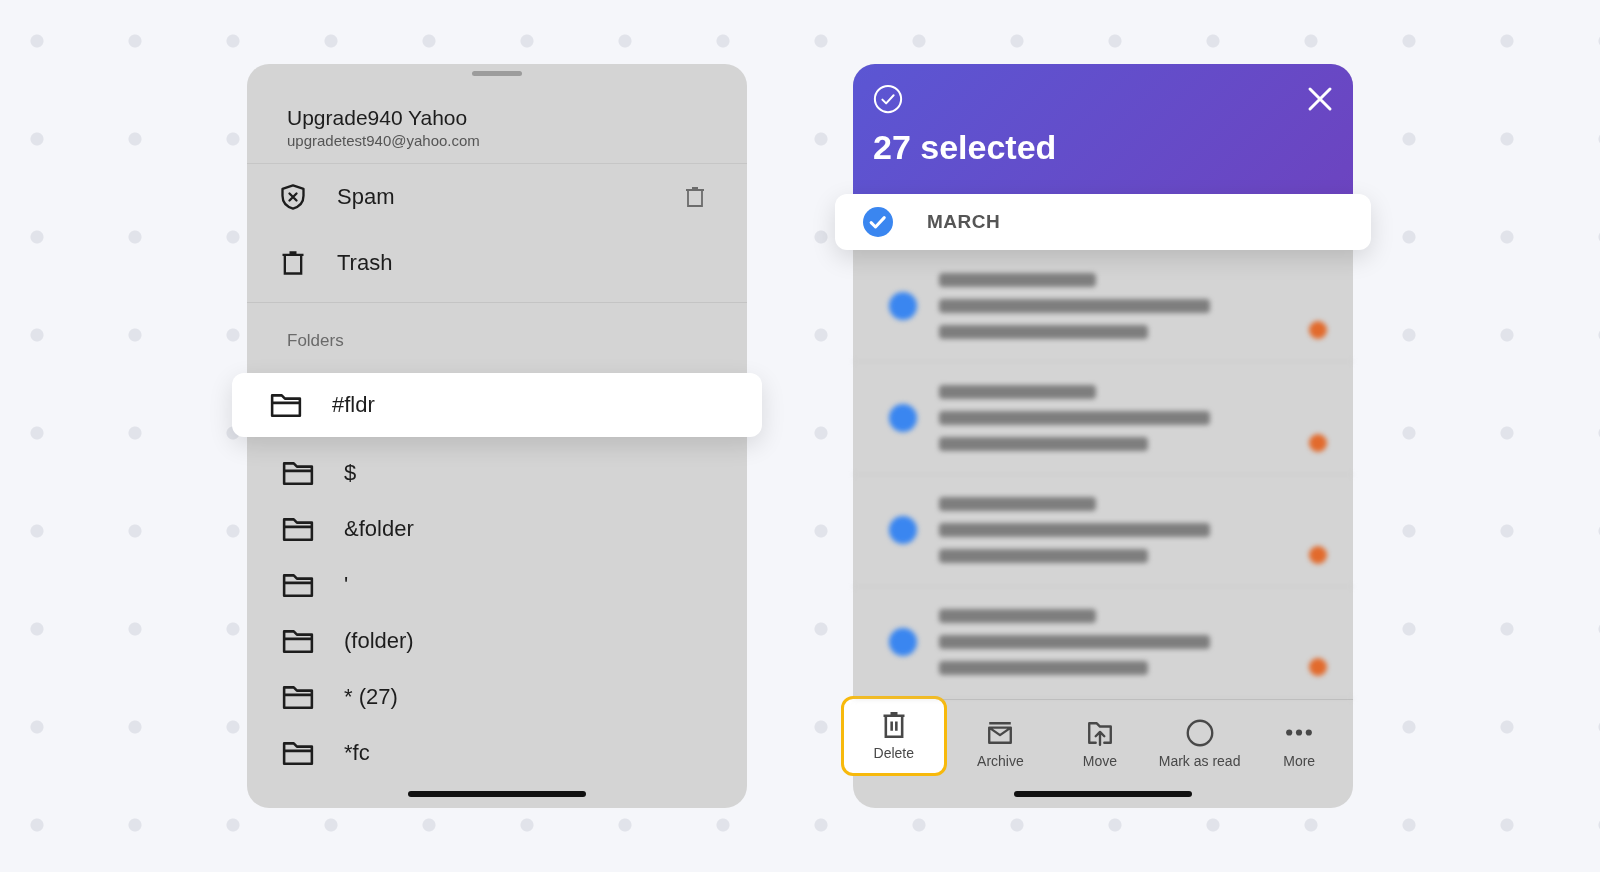  Describe the element at coordinates (1000, 733) in the screenshot. I see `archive-tray-icon` at that location.